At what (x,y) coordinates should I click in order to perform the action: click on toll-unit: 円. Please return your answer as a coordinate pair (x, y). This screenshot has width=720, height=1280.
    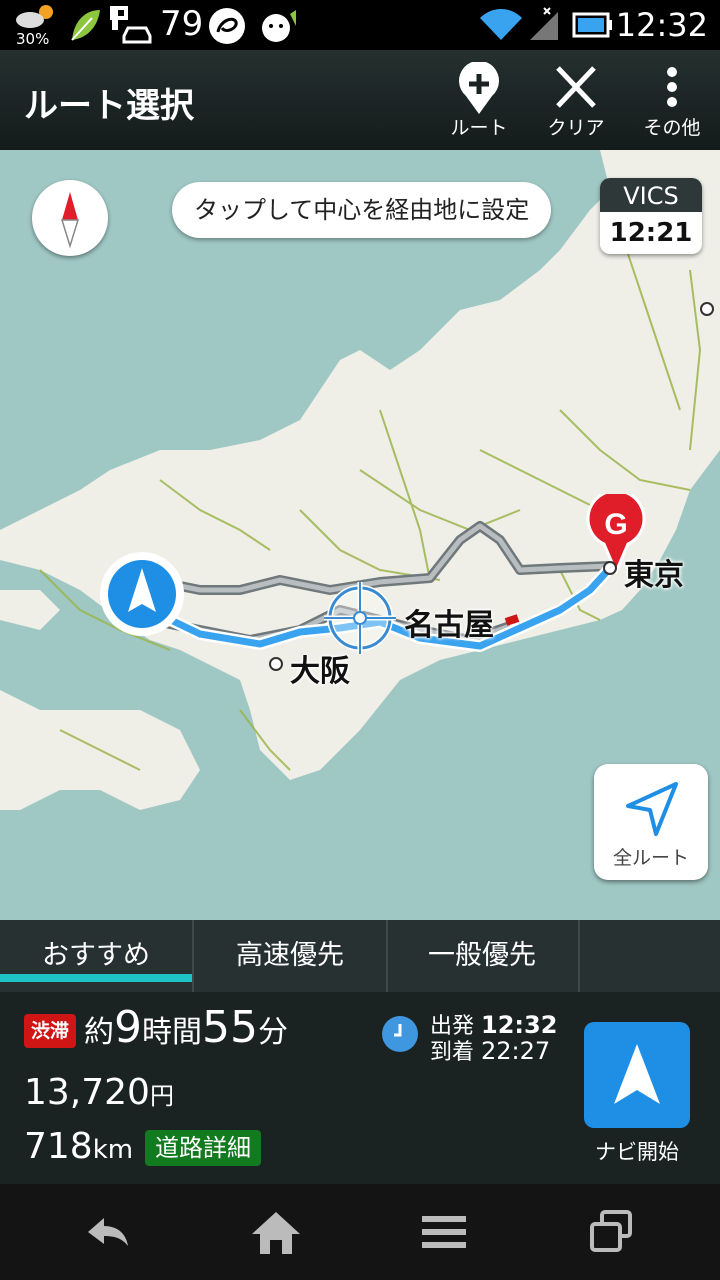
    Looking at the image, I should click on (161, 1096).